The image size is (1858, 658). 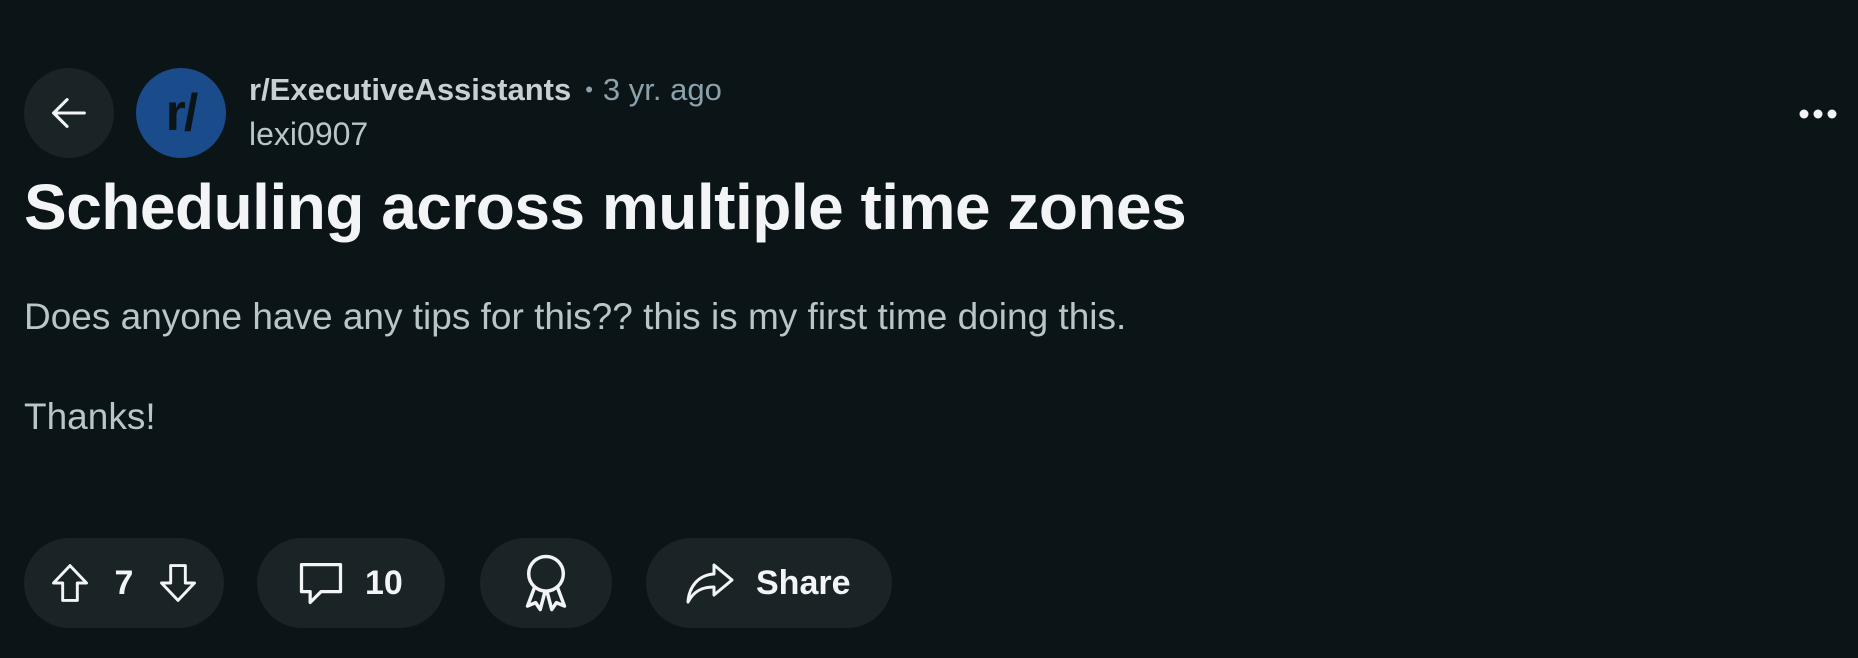 I want to click on back-button, so click(x=69, y=113).